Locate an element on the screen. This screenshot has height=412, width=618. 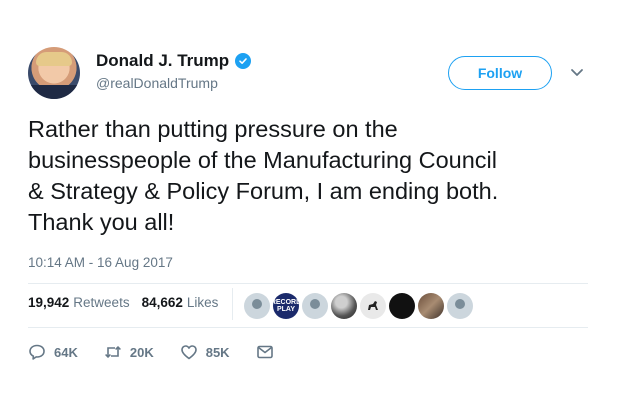
tweet-stats: 19,942 Retweets 84,662 Likes is located at coordinates (123, 302).